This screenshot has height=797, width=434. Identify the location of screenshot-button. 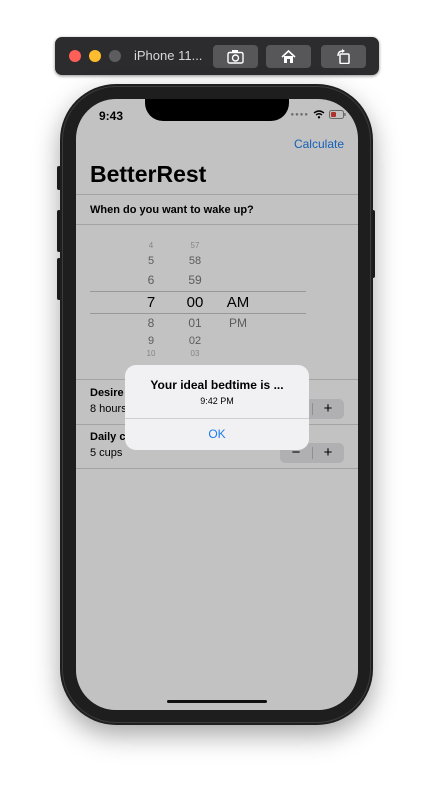
(235, 56).